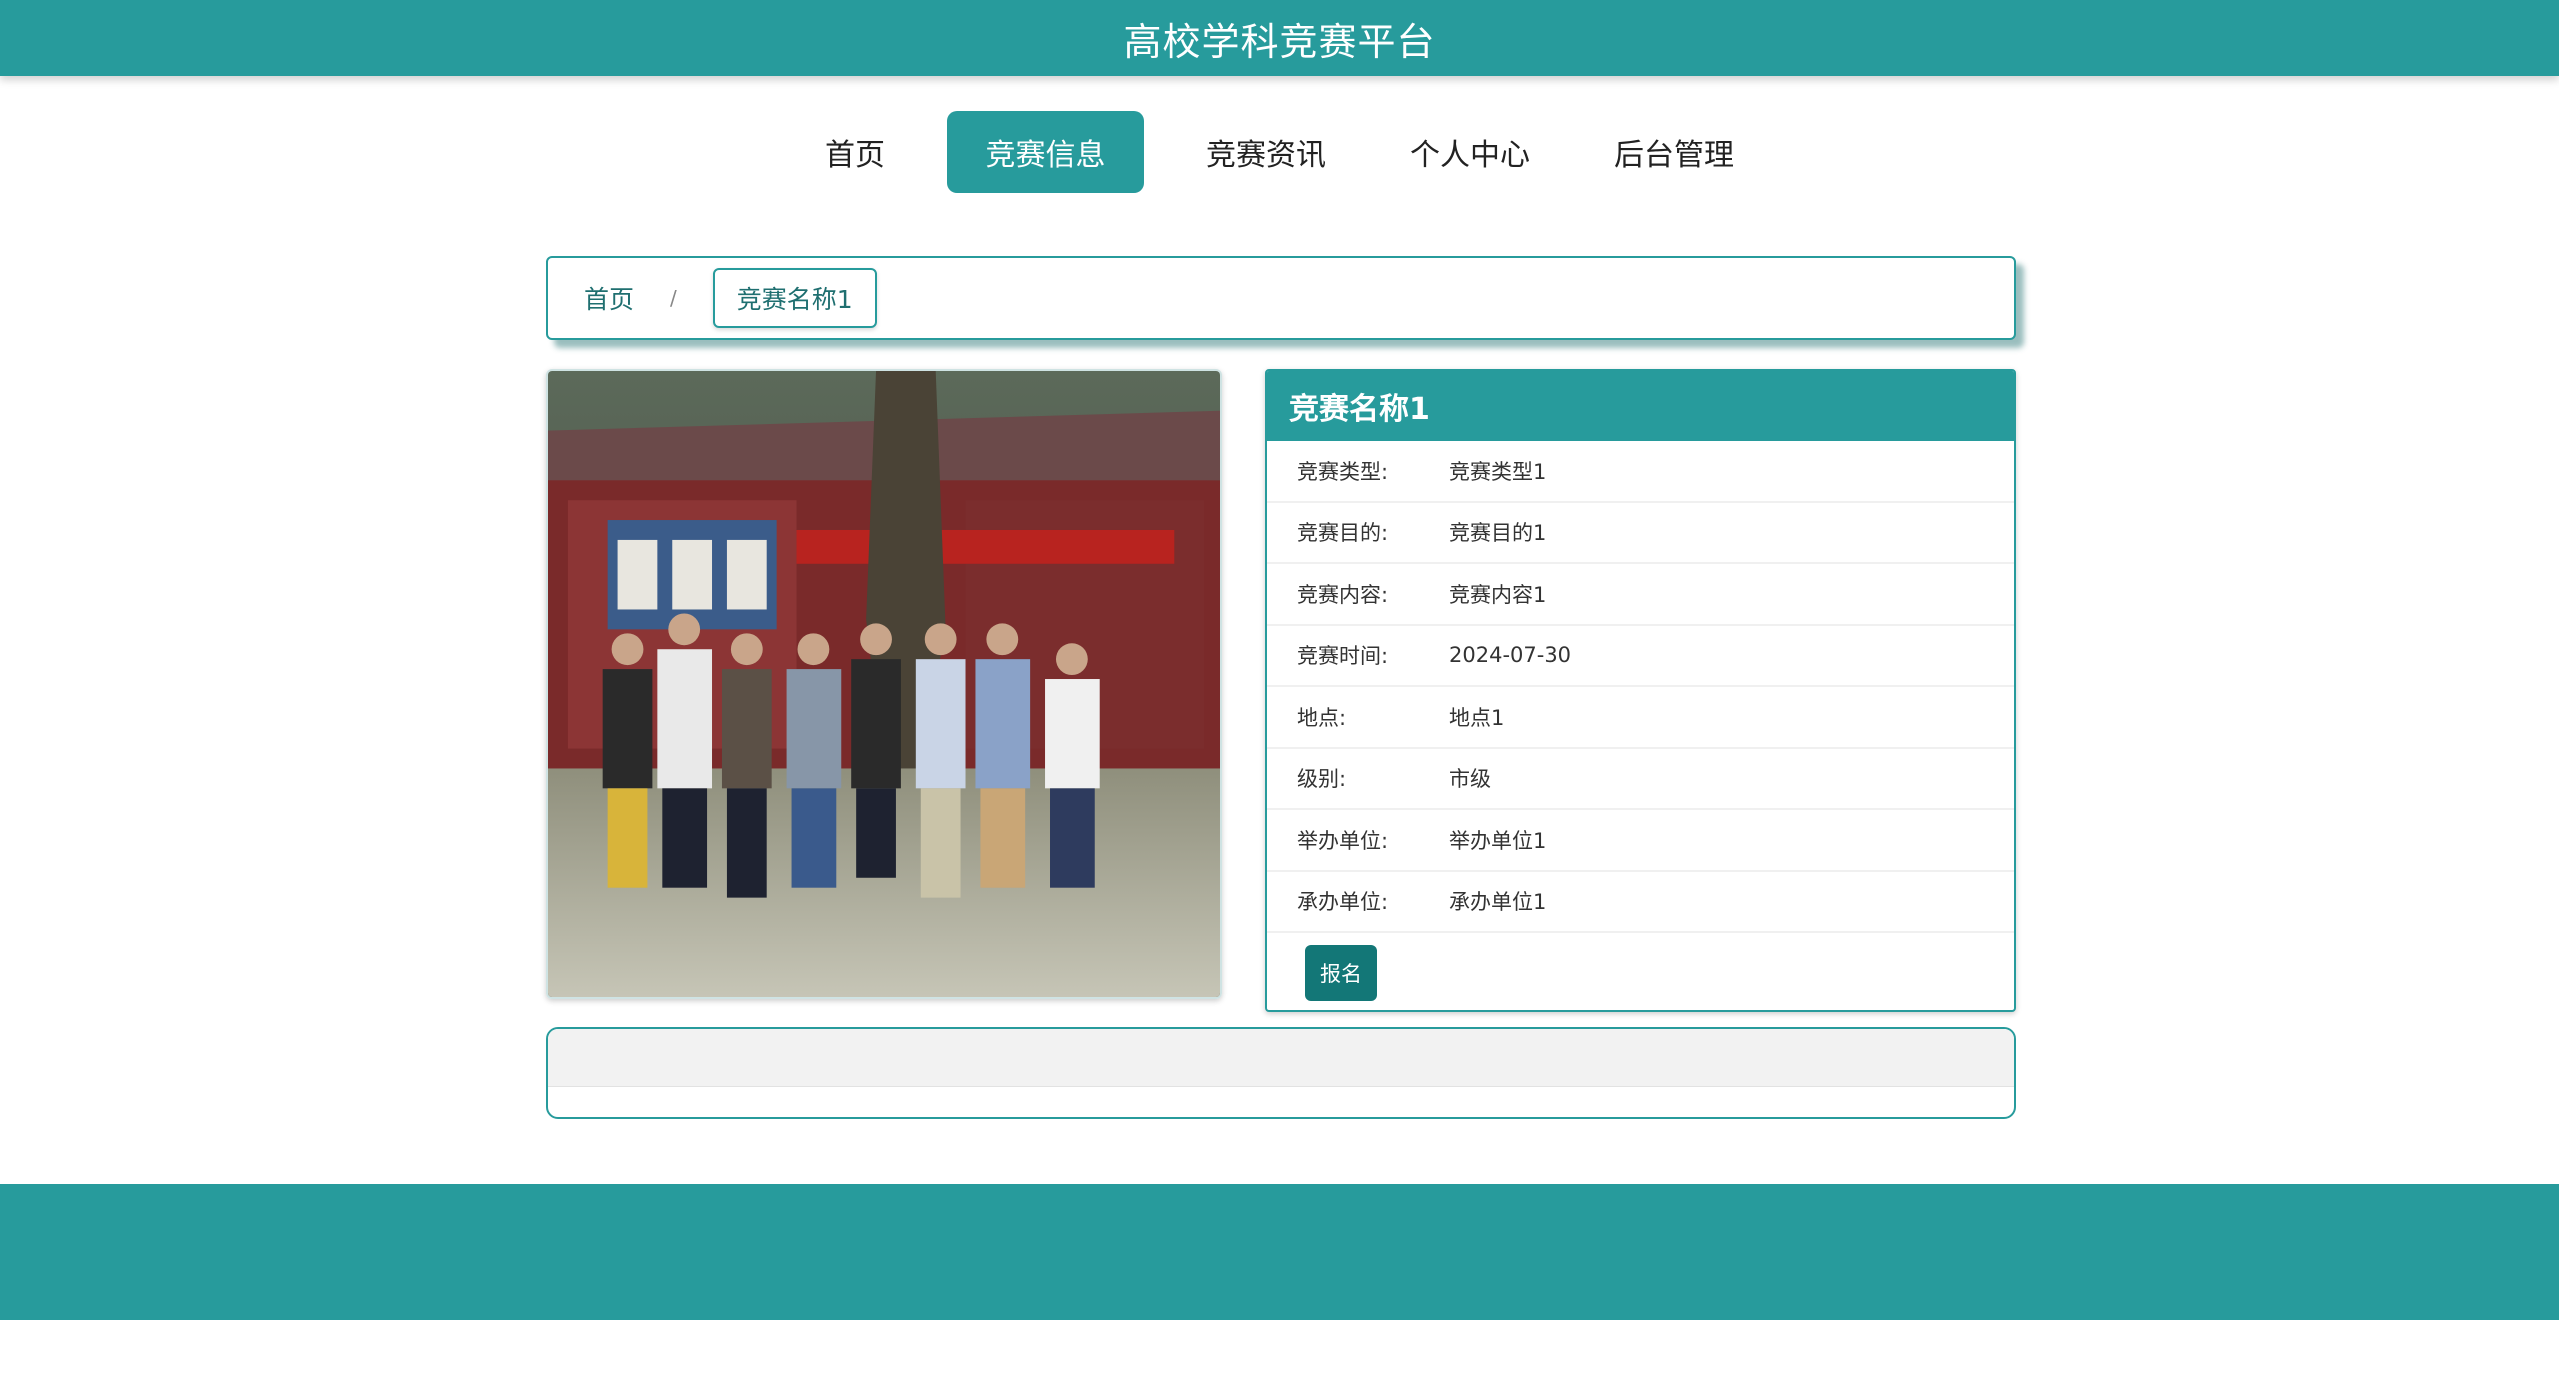 This screenshot has height=1399, width=2559. I want to click on competition-detail-box, so click(1281, 1073).